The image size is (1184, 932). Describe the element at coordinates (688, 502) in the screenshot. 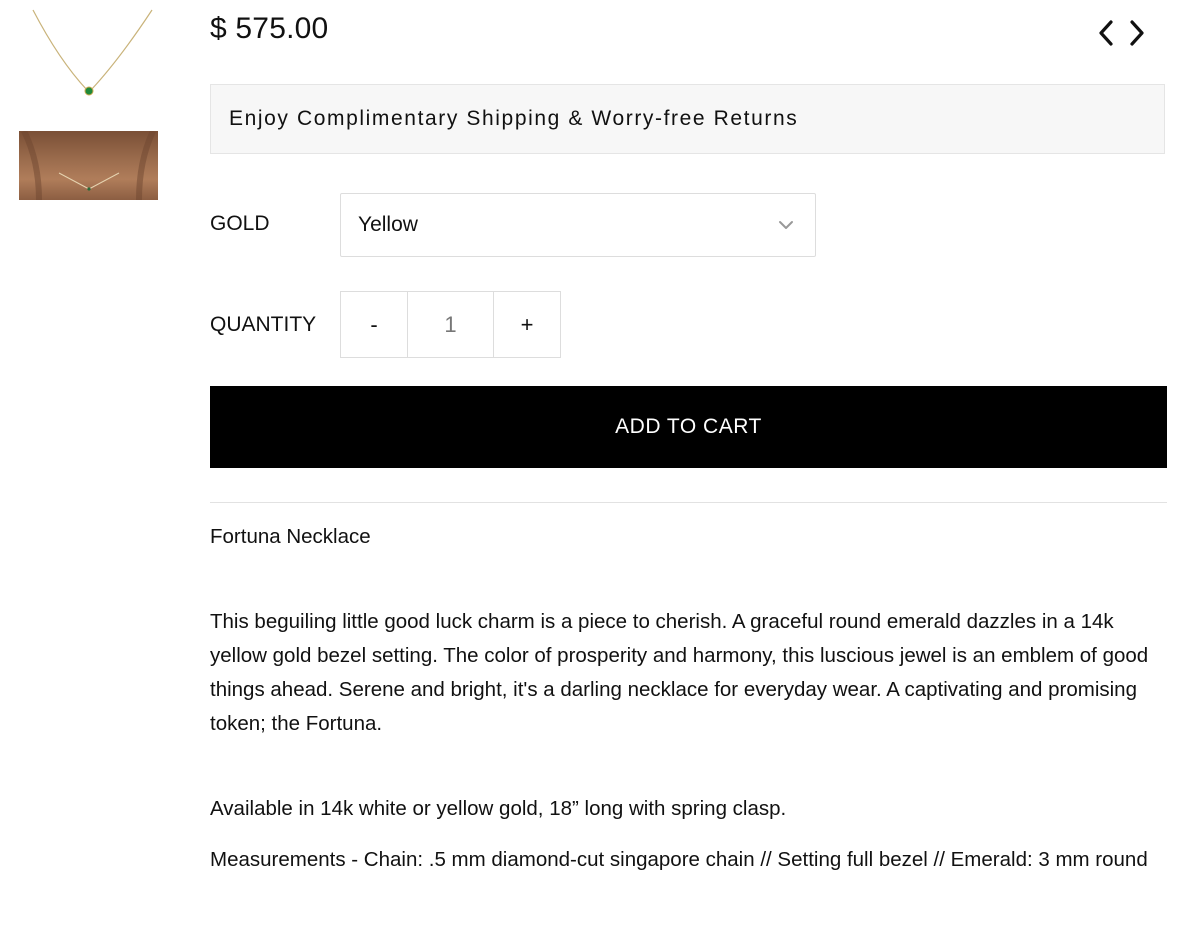

I see `divider` at that location.